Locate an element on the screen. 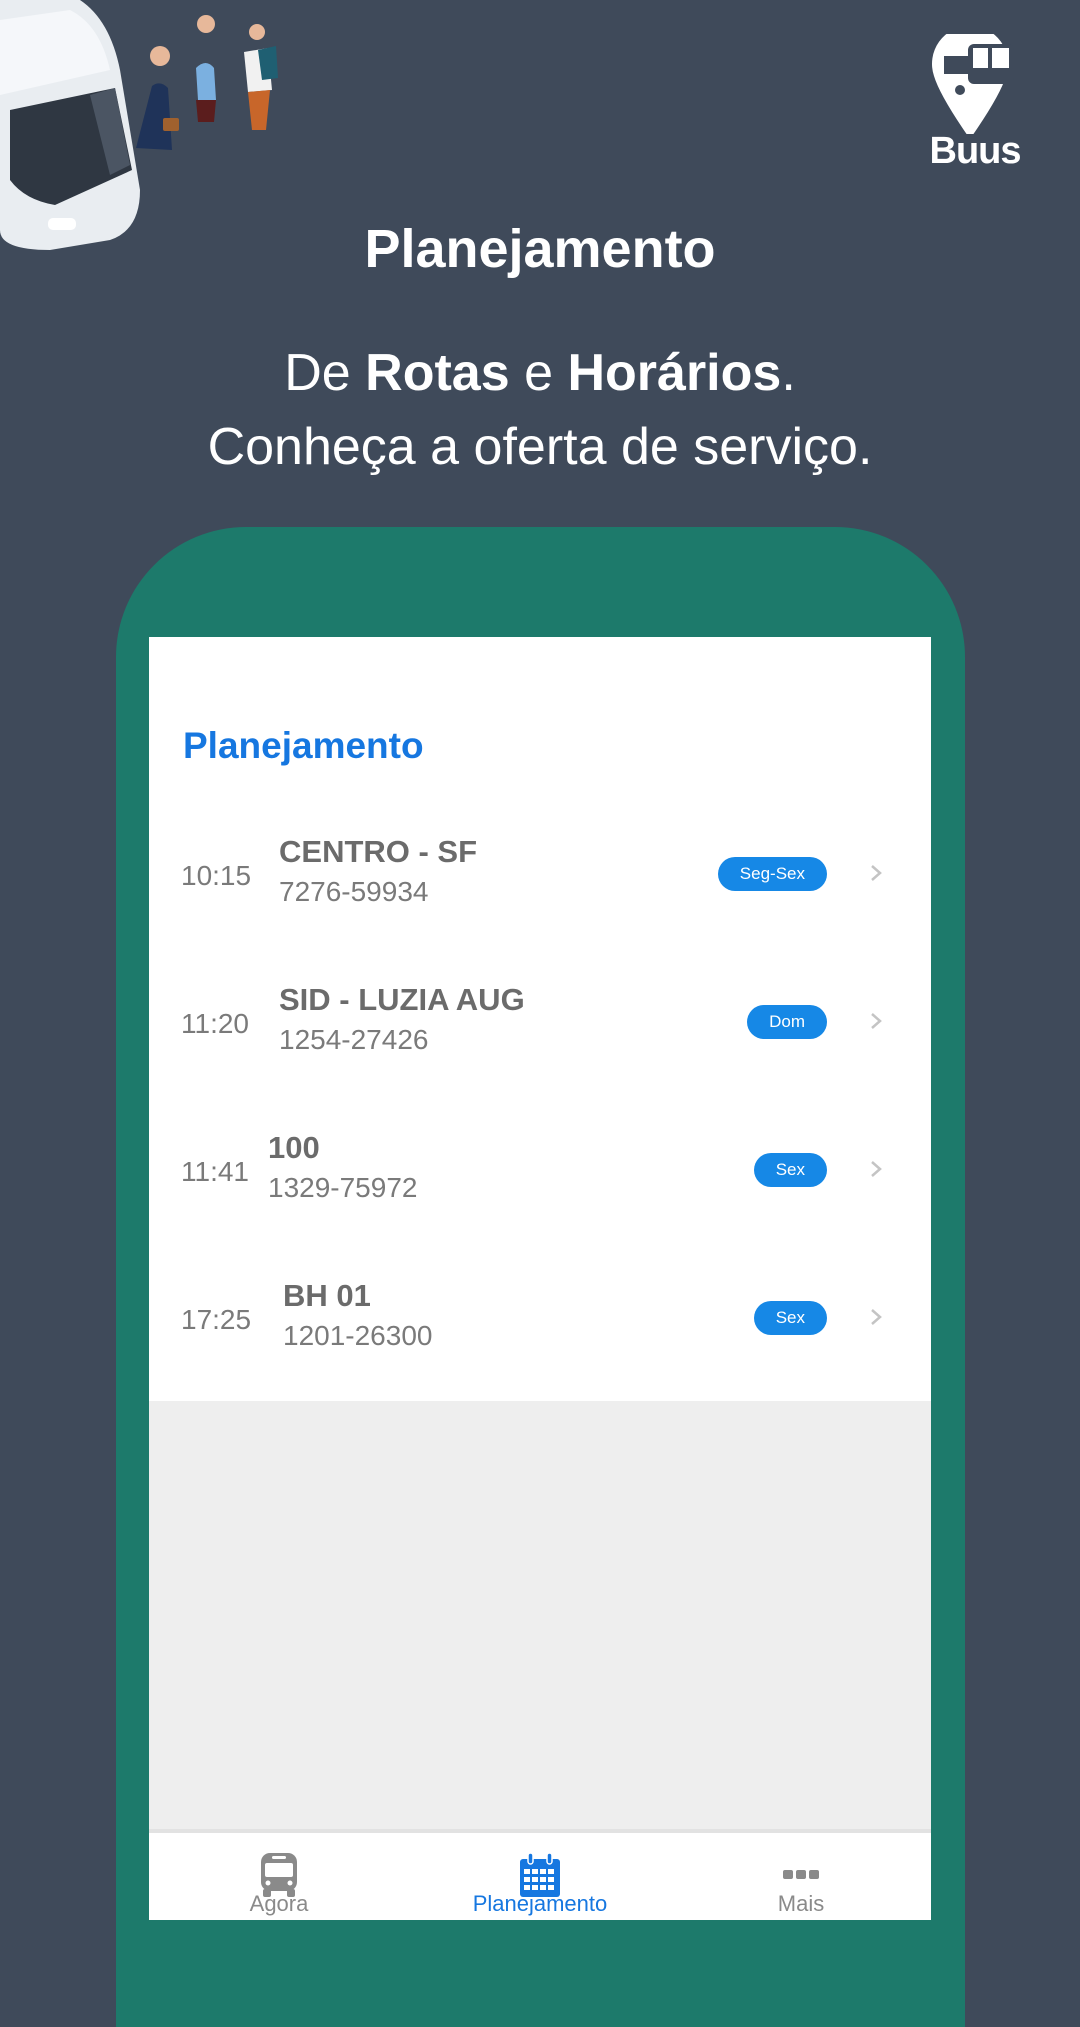 Image resolution: width=1080 pixels, height=2027 pixels. screen-title: Planejamento is located at coordinates (303, 745).